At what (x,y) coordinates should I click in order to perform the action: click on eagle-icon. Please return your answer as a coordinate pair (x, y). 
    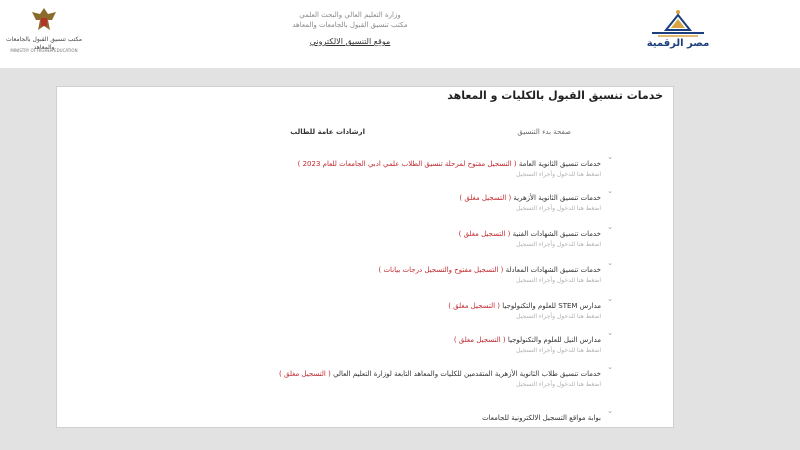
    Looking at the image, I should click on (44, 19).